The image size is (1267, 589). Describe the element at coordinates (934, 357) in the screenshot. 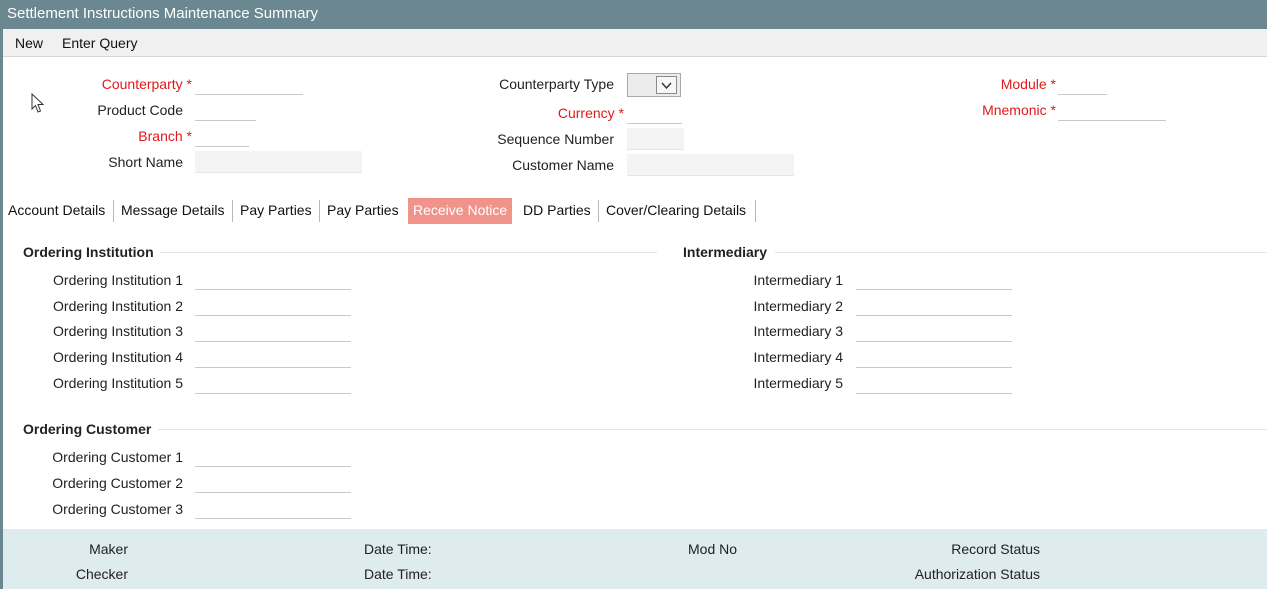

I see `intermediary-4-input` at that location.